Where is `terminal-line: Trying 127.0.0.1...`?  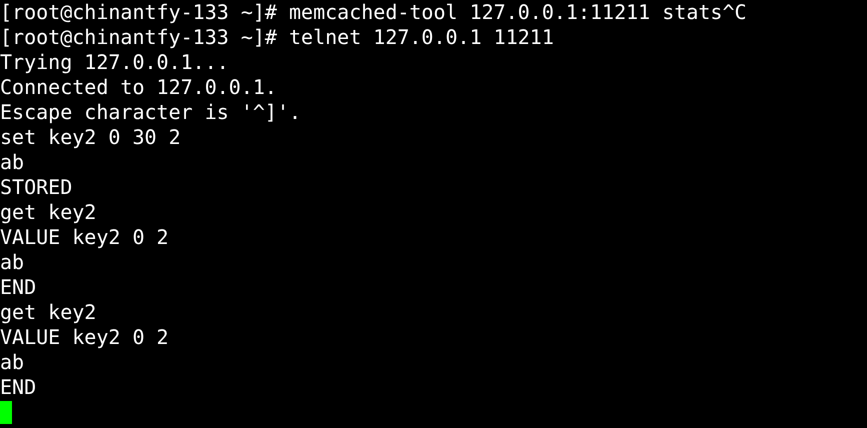
terminal-line: Trying 127.0.0.1... is located at coordinates (114, 62).